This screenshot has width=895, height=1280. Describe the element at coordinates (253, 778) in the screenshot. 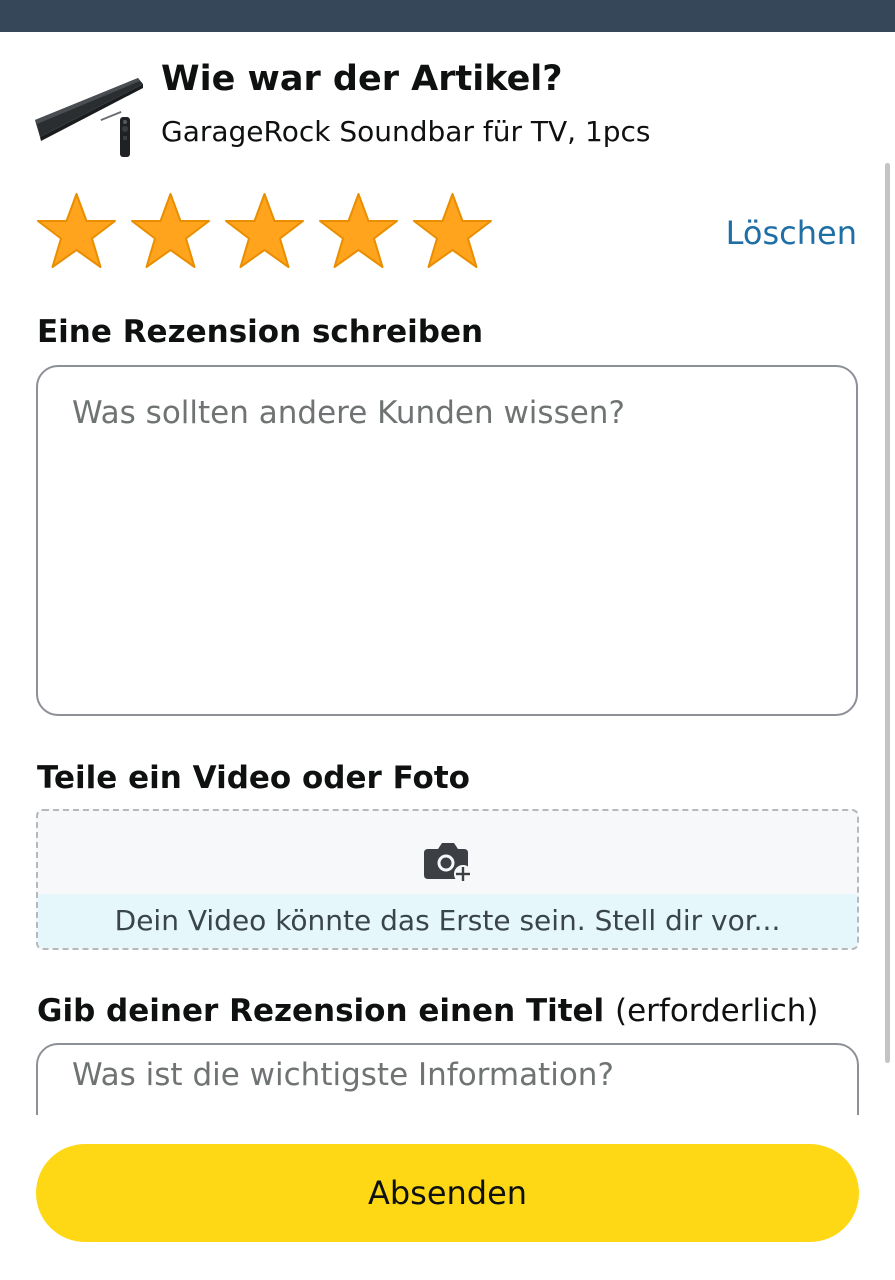

I see `media-label: Teile ein Video oder Foto` at that location.